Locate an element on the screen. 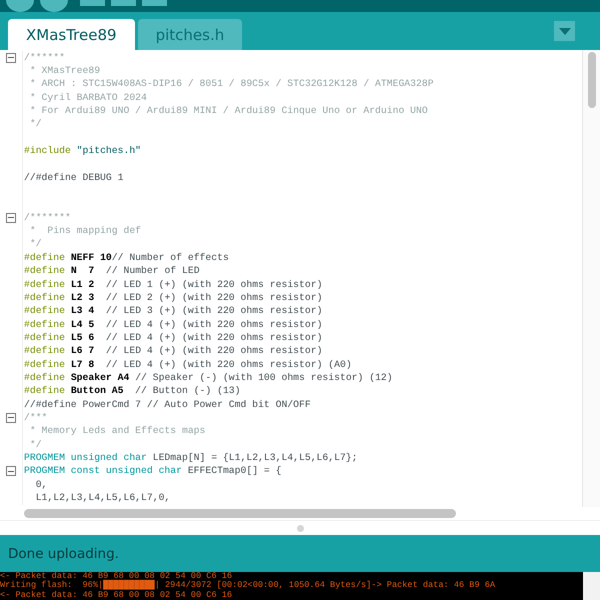 The image size is (600, 600). code-line: * For Ardui89 UNO / Ardui89 MINI / Ardui89 Cinque Uno or Arduino UNO is located at coordinates (228, 111).